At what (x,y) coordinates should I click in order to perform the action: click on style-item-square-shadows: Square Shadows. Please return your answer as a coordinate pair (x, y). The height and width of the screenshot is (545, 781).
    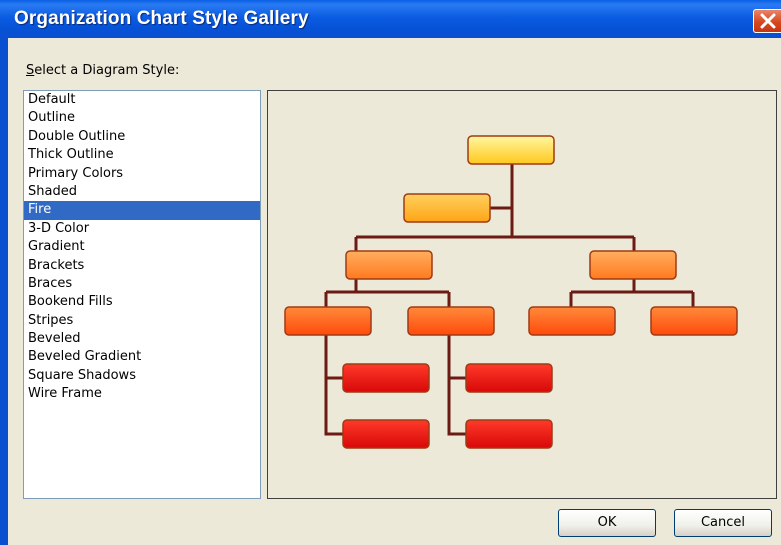
    Looking at the image, I should click on (142, 376).